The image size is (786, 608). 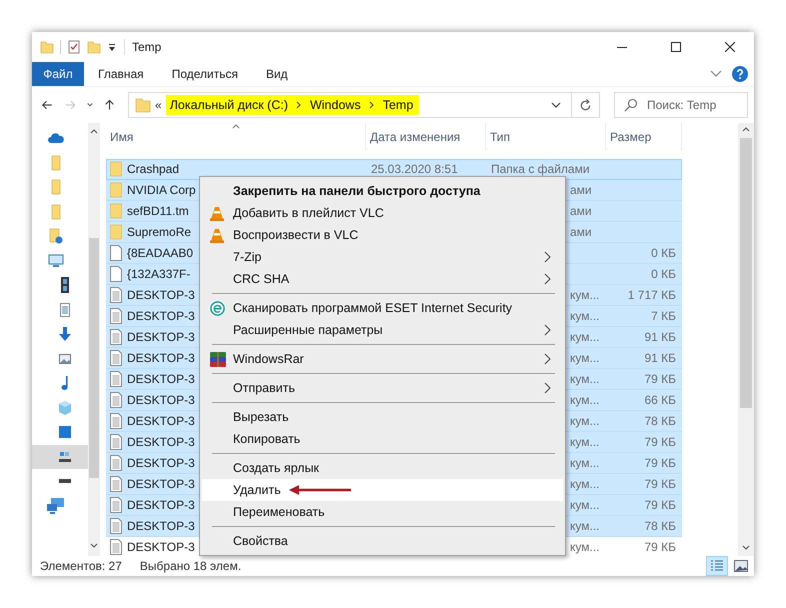 What do you see at coordinates (158, 211) in the screenshot?
I see `file-name: sefBD11.tm` at bounding box center [158, 211].